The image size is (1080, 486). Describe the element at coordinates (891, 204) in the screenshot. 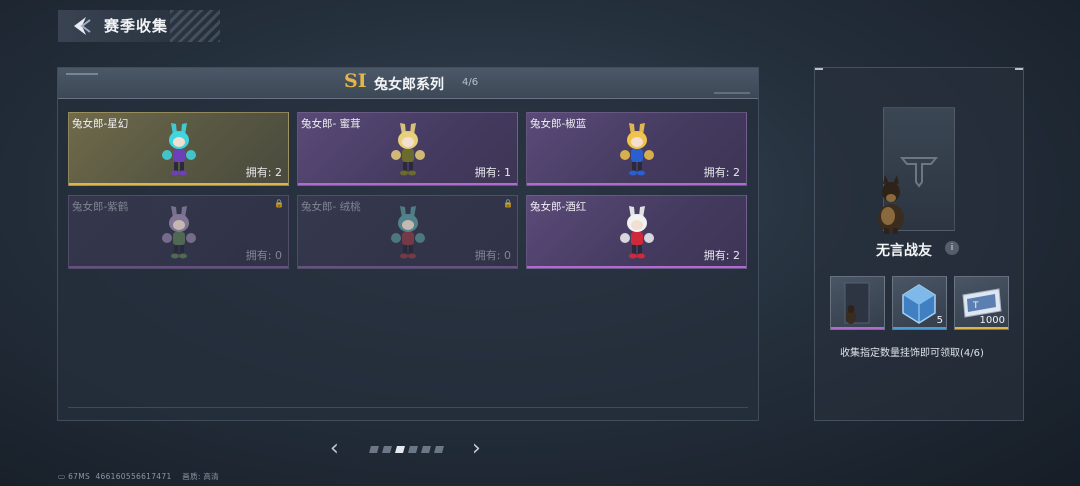

I see `dog-companion-icon` at that location.